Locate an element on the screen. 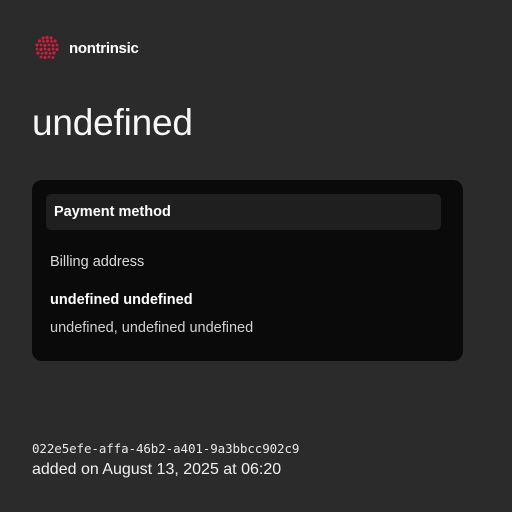 The image size is (512, 512). payment-method-header: Payment method is located at coordinates (243, 212).